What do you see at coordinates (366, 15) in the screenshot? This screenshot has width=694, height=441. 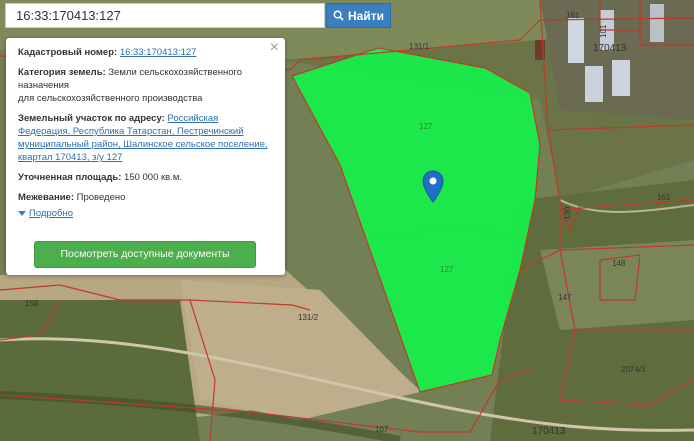 I see `search-button-label: Найти` at bounding box center [366, 15].